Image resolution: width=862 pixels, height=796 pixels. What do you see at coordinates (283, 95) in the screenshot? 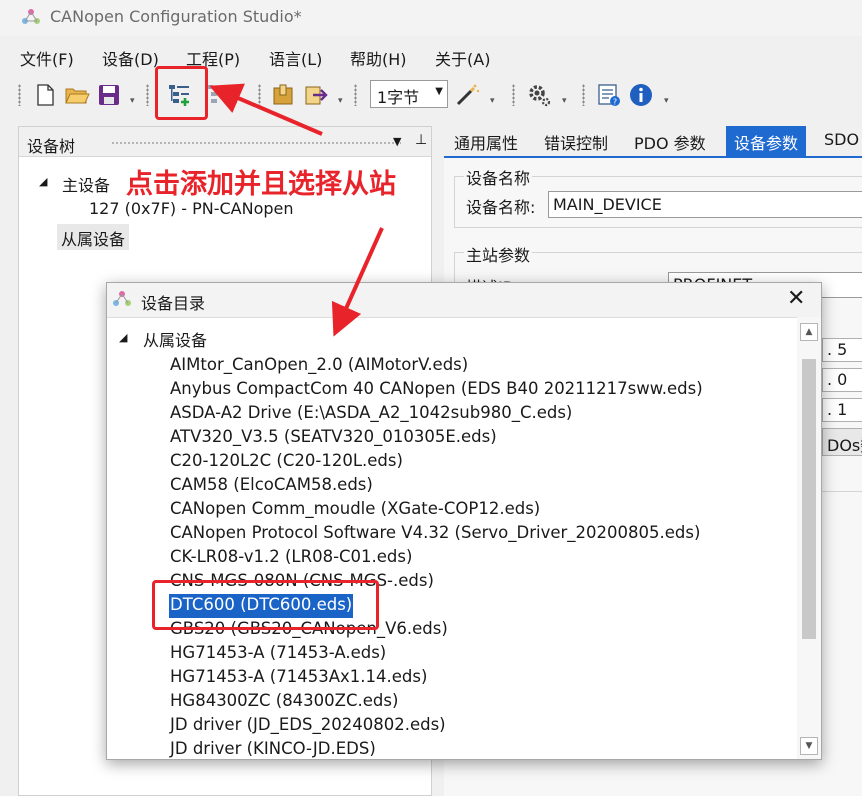
I see `import-icon` at bounding box center [283, 95].